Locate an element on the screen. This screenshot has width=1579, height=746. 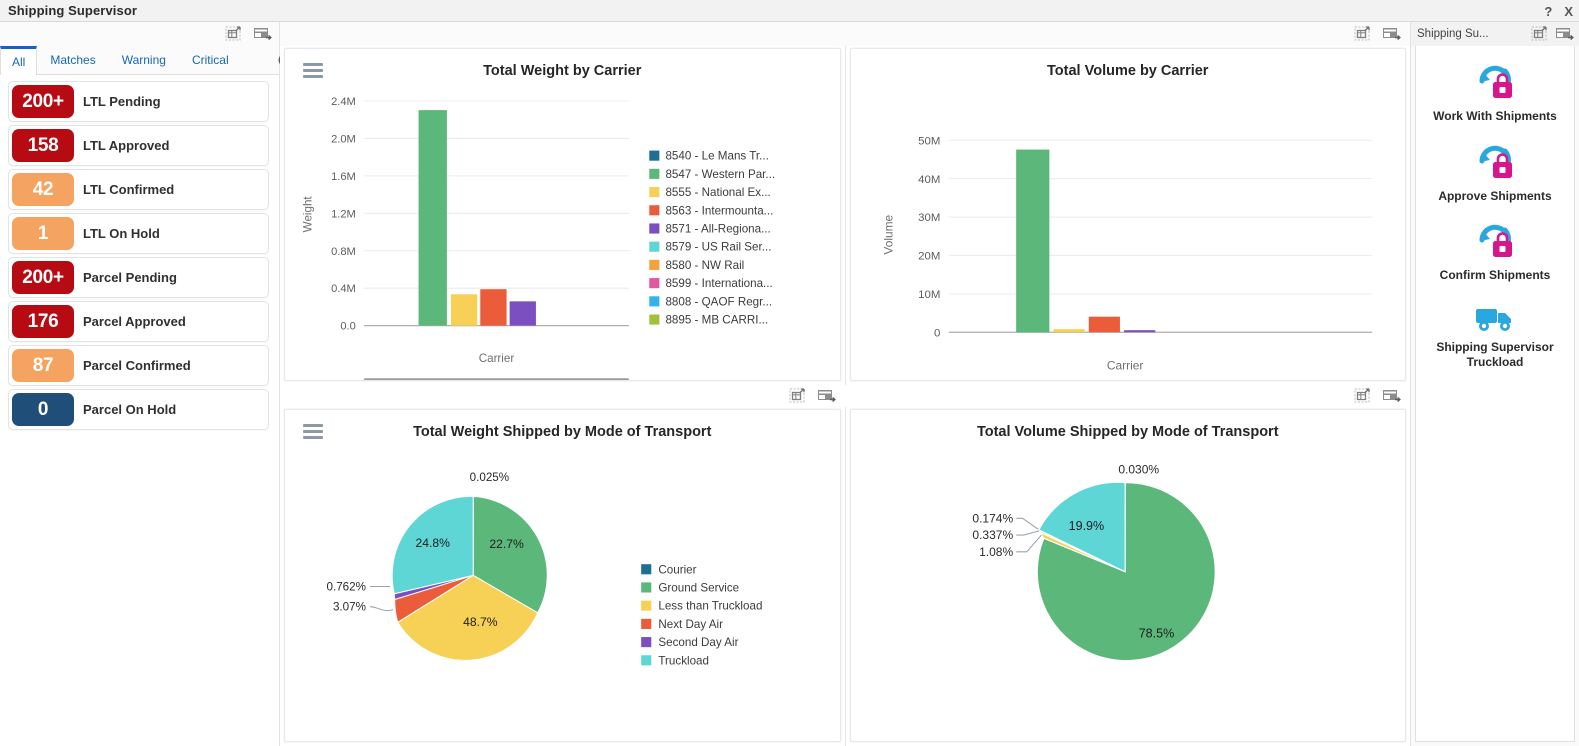
kpi-card-parcel-pending: 200+ Parcel Pending is located at coordinates (138, 277).